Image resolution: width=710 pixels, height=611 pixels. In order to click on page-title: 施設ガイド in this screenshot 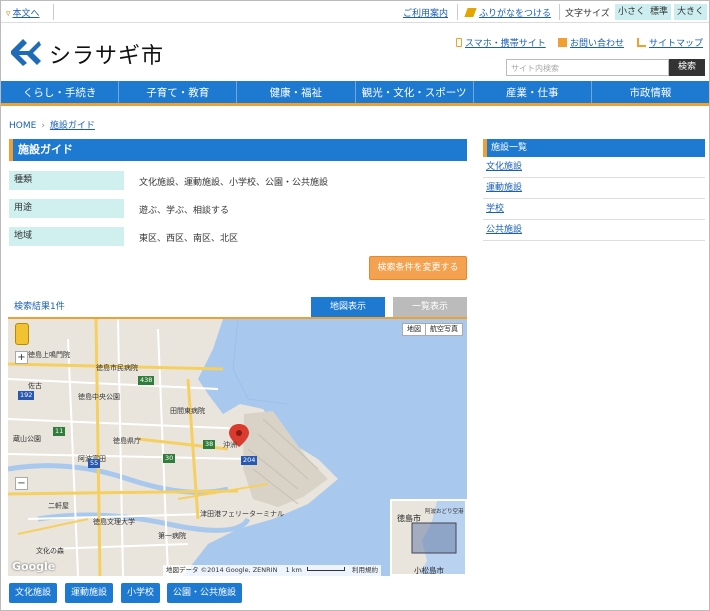, I will do `click(238, 150)`.